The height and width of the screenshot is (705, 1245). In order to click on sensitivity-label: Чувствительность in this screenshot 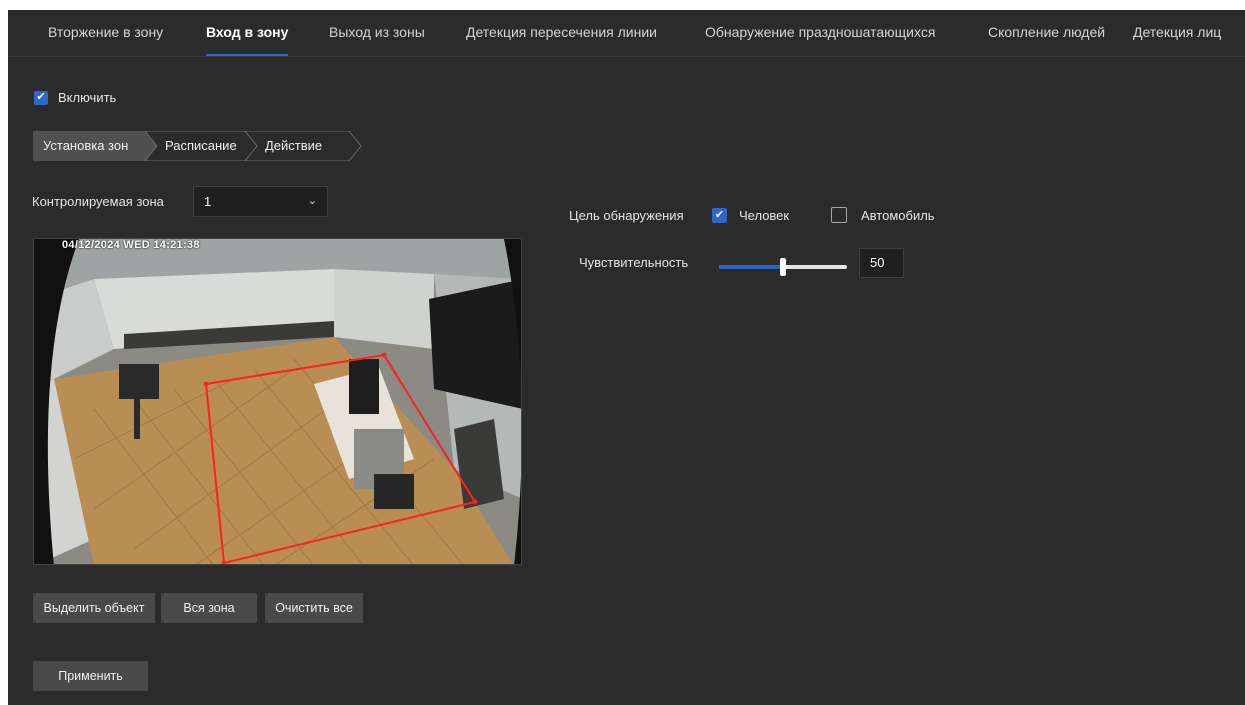, I will do `click(634, 262)`.